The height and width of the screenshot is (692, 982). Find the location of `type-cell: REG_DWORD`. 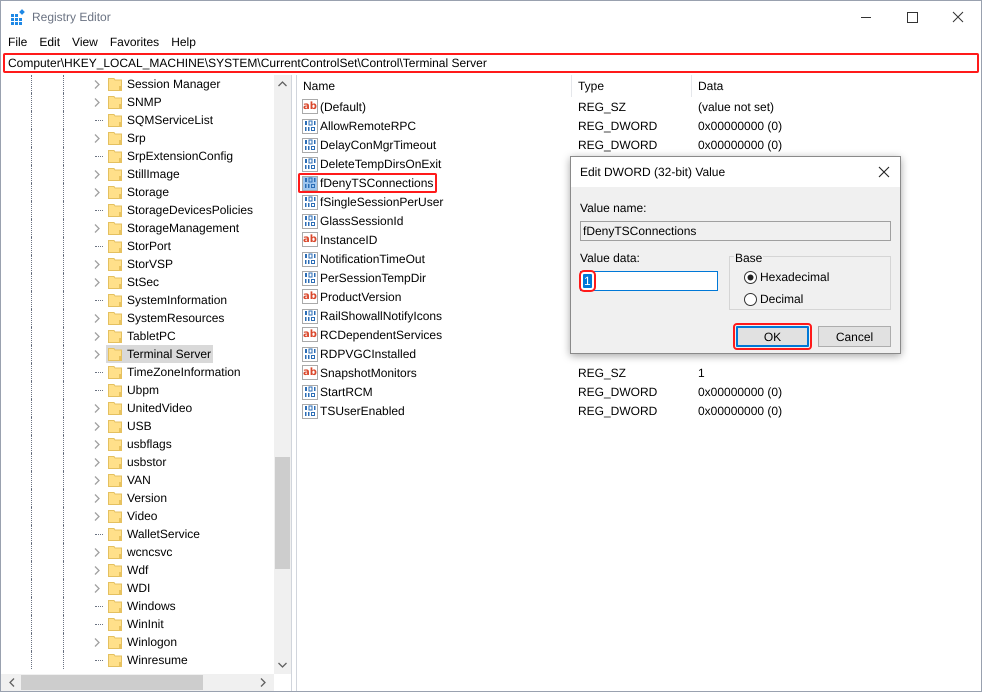

type-cell: REG_DWORD is located at coordinates (618, 125).